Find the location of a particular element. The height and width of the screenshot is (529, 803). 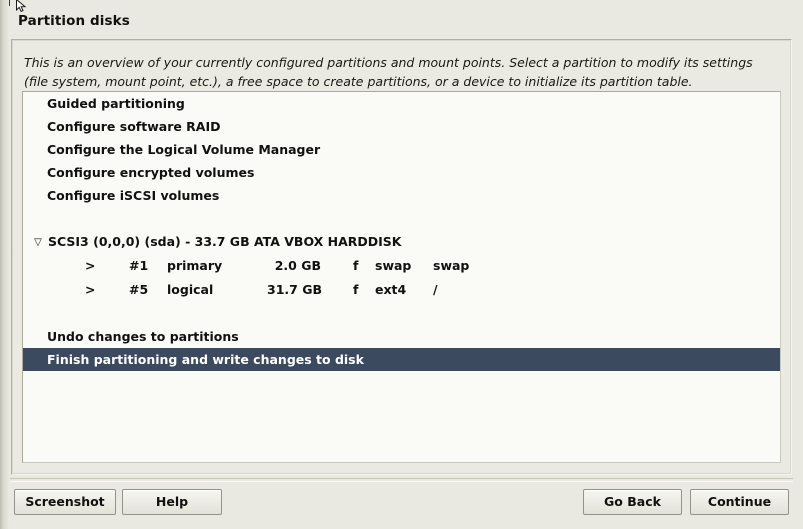

list-item-label: Configure encrypted volumes is located at coordinates (151, 172).